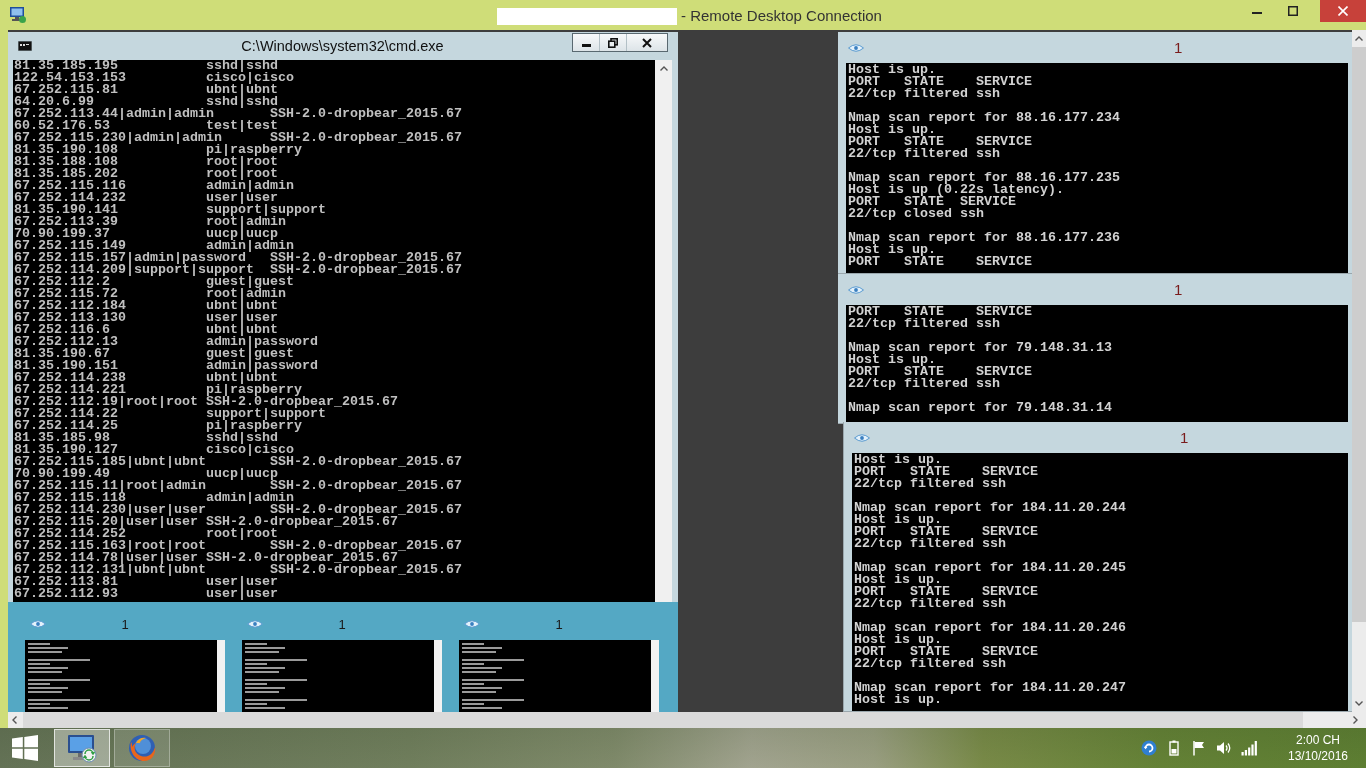 The width and height of the screenshot is (1366, 768). What do you see at coordinates (146, 162) in the screenshot?
I see `console-line: 81.35.188.108 root|root` at bounding box center [146, 162].